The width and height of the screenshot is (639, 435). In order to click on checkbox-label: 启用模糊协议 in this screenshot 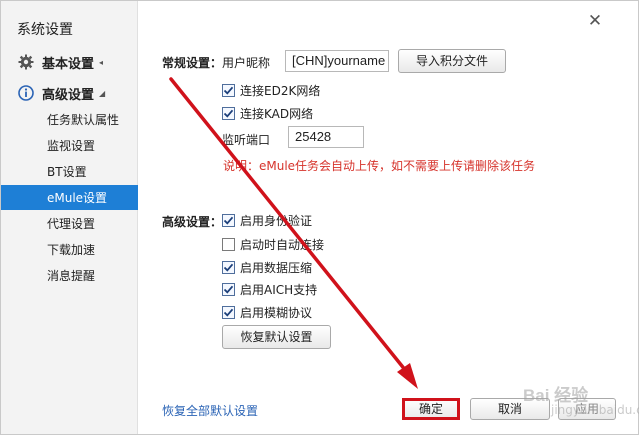, I will do `click(276, 312)`.